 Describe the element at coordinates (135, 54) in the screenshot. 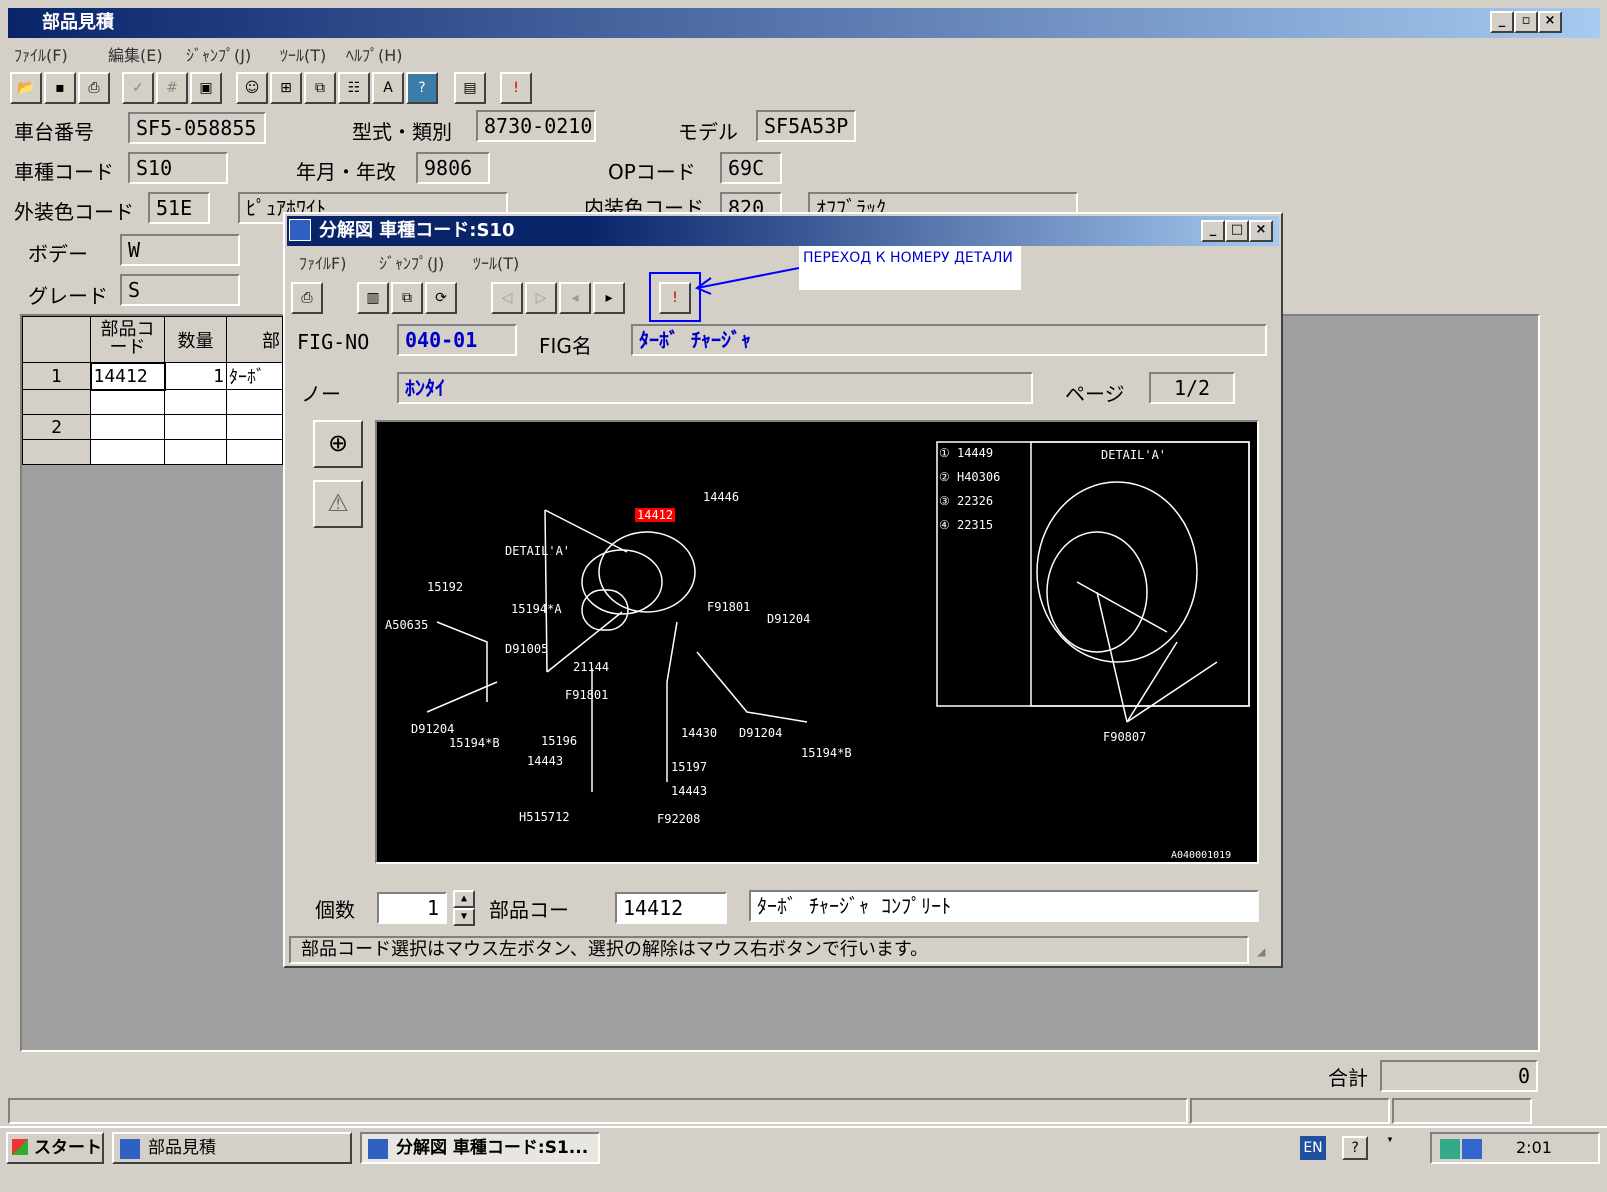

I see `menu-edit: 編集(E)` at that location.